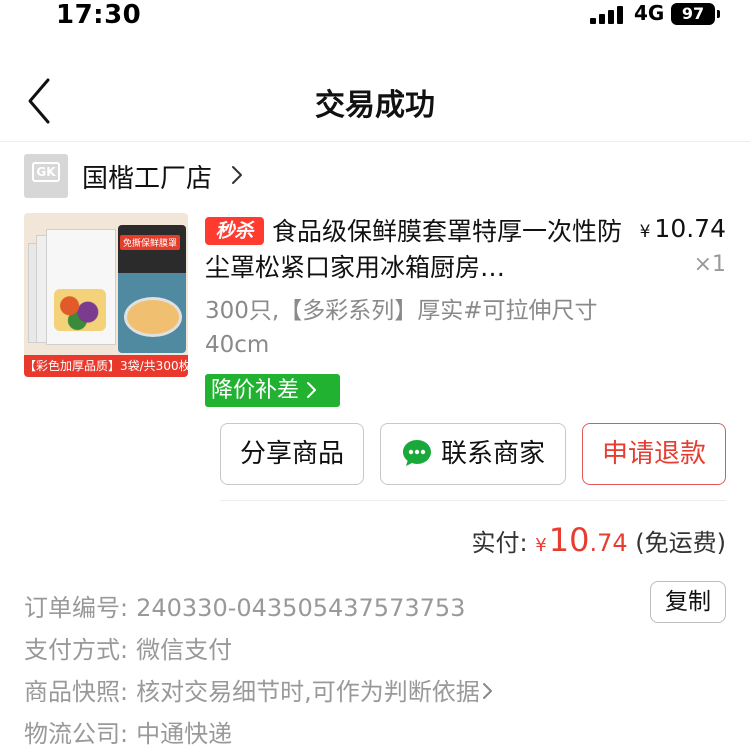  Describe the element at coordinates (76, 692) in the screenshot. I see `snapshot-label: 商品快照:` at that location.